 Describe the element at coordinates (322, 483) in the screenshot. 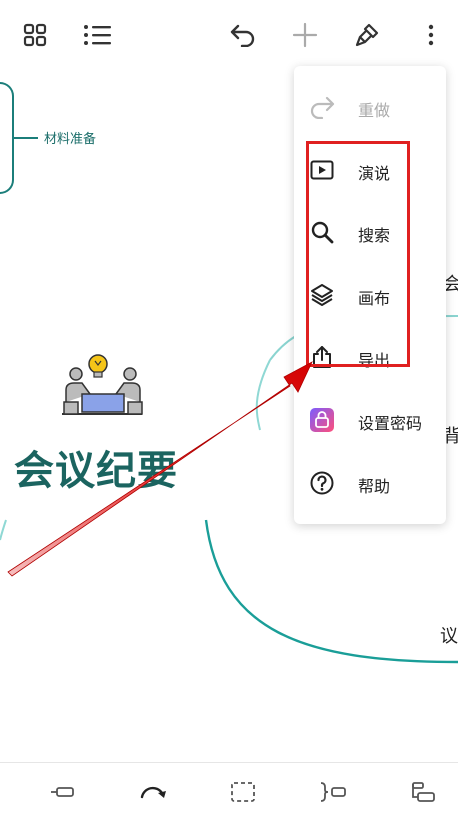

I see `help-icon` at that location.